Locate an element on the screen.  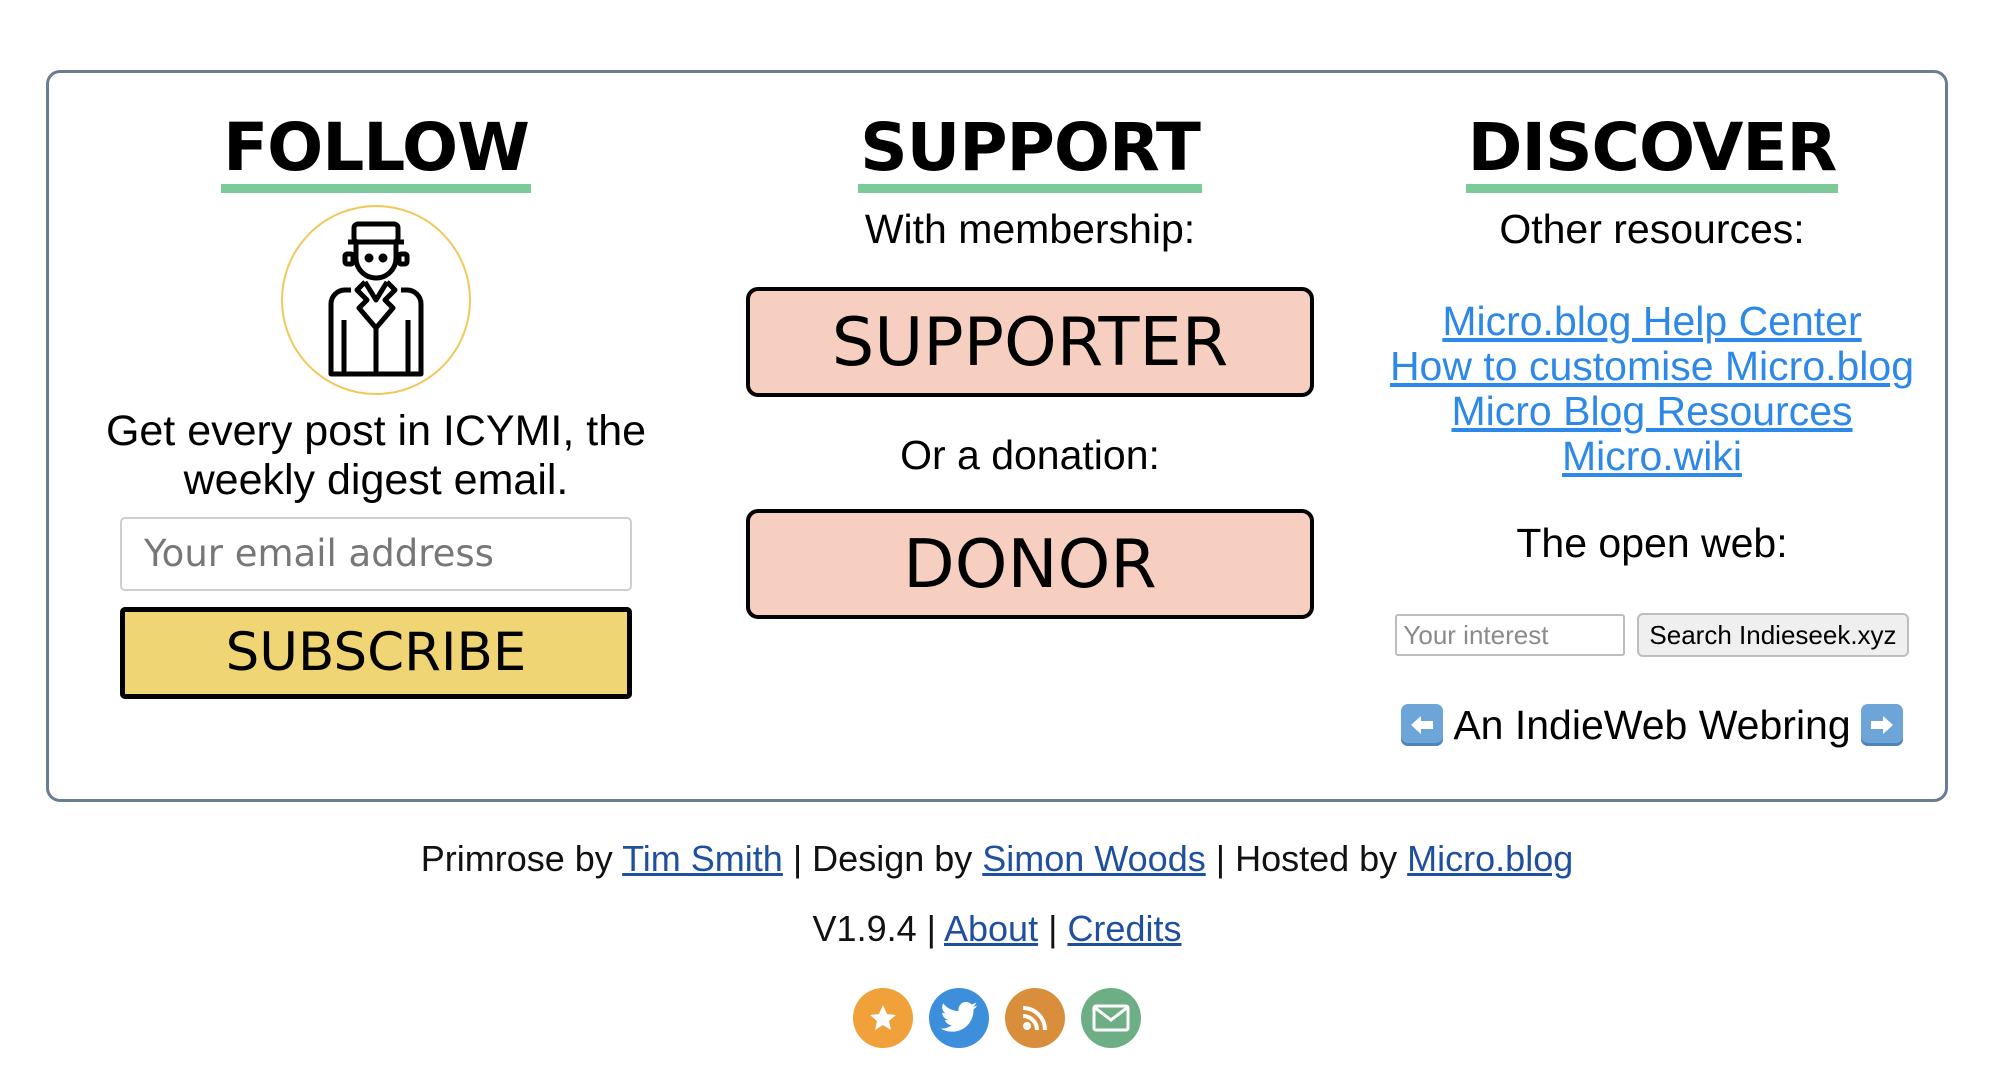
digest-line-2: weekly digest email. is located at coordinates (376, 480).